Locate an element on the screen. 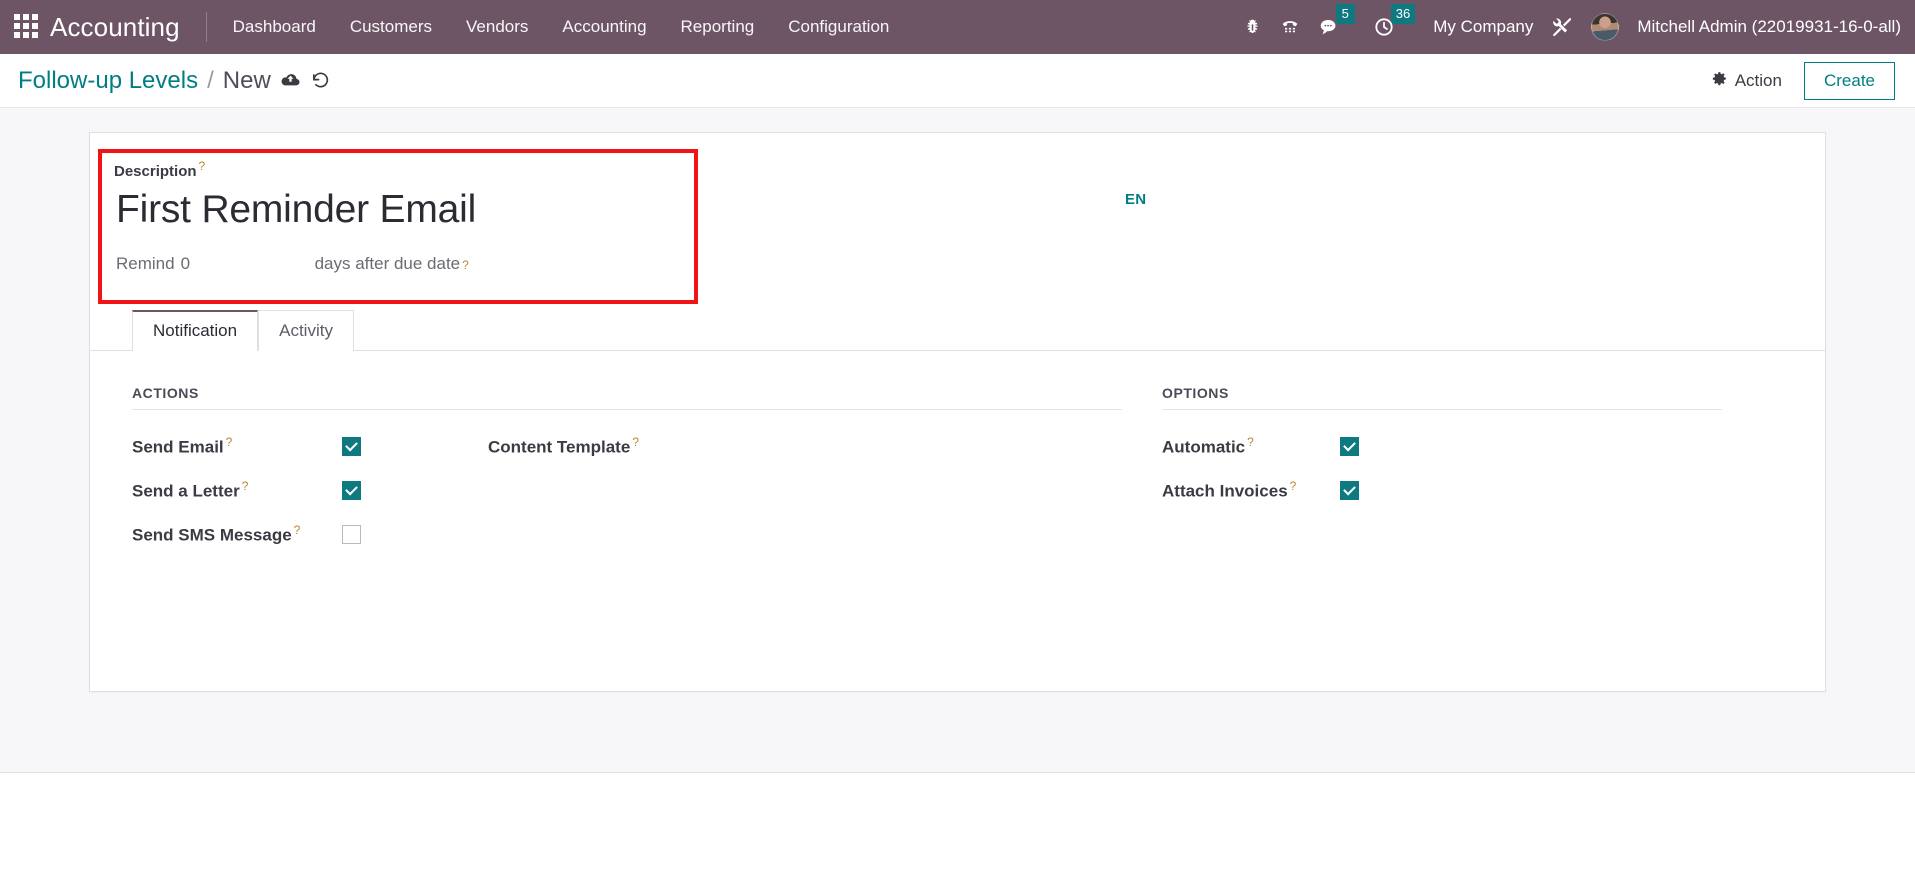  nav-item-configuration: Configuration is located at coordinates (838, 27).